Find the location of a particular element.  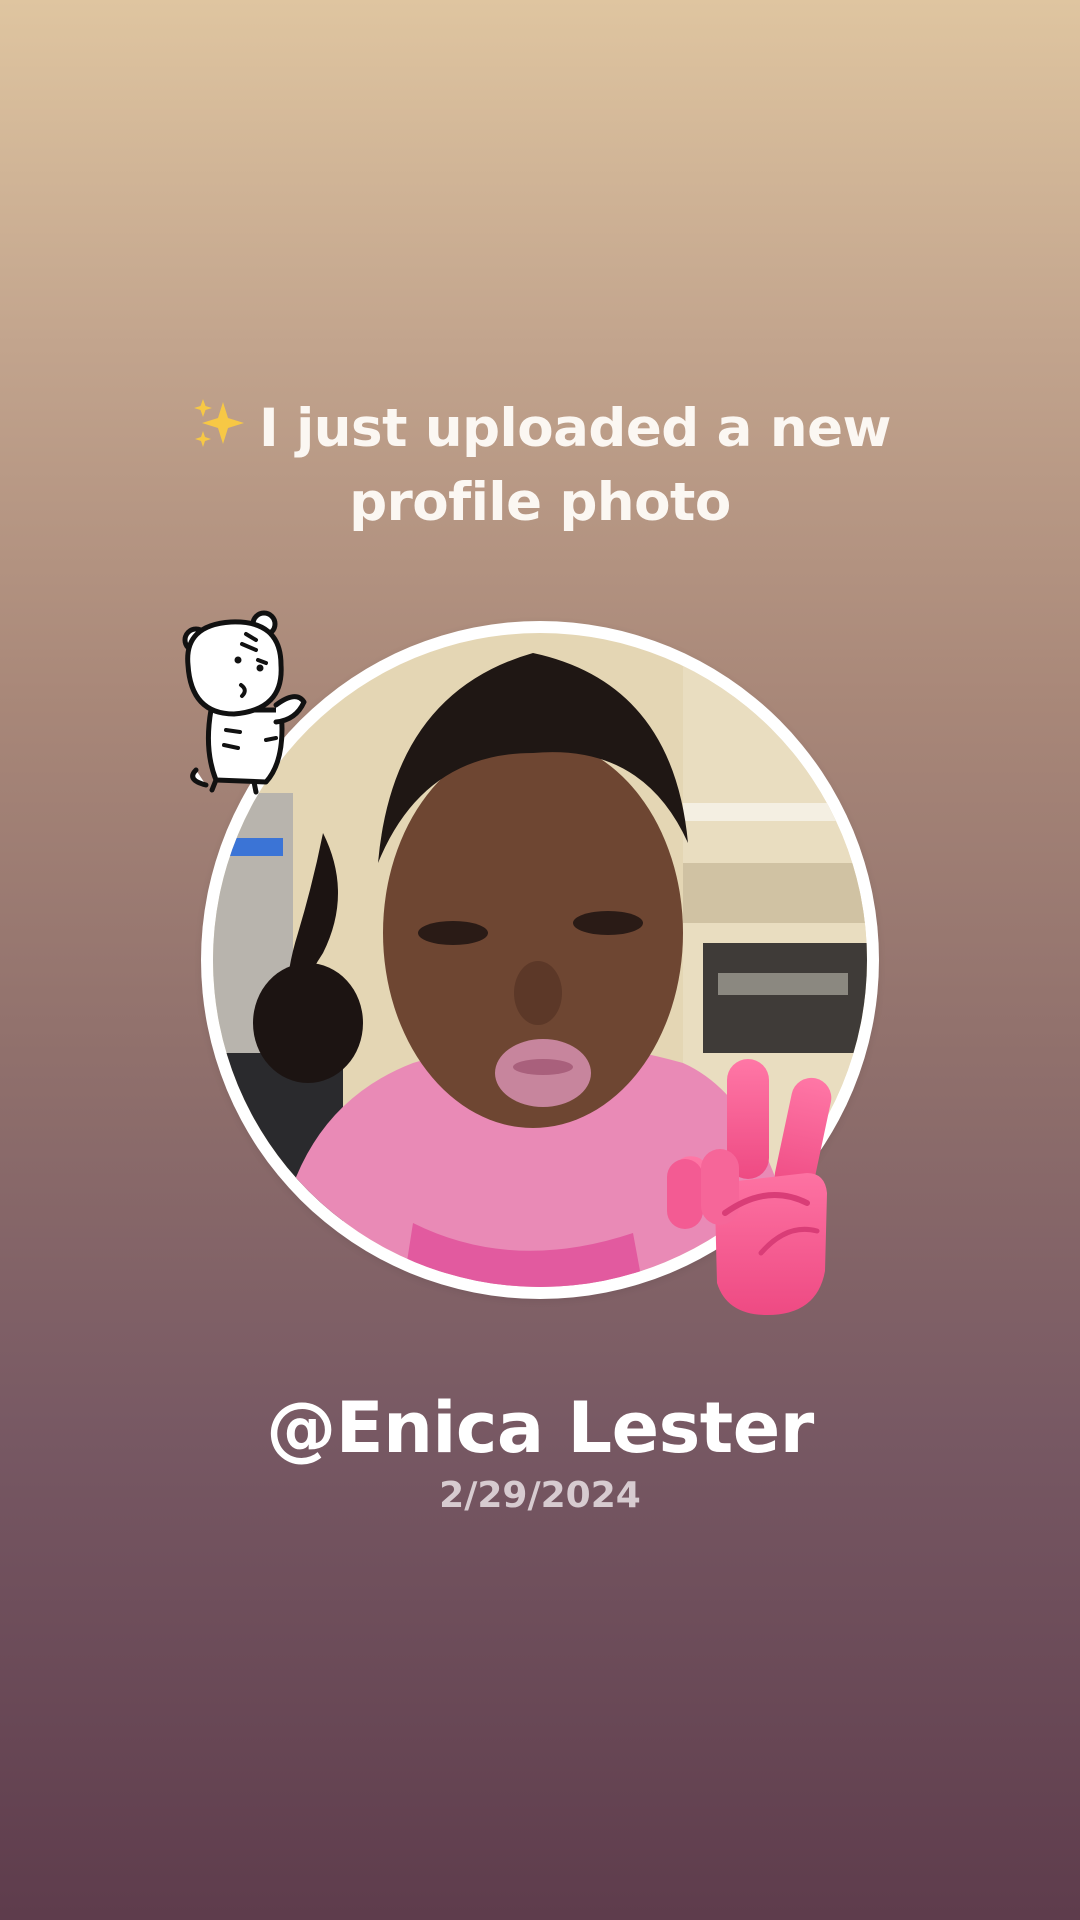

post-date: 2/29/2024 is located at coordinates (540, 1495).